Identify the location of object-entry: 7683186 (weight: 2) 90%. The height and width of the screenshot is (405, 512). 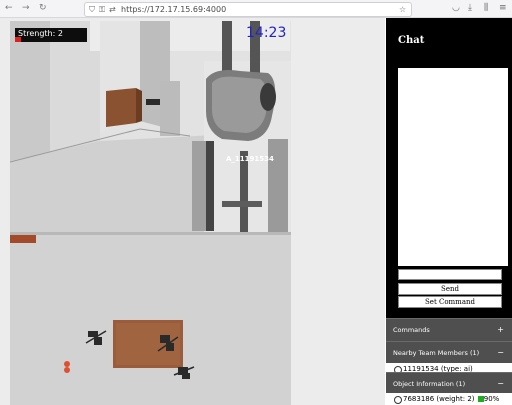
(451, 399).